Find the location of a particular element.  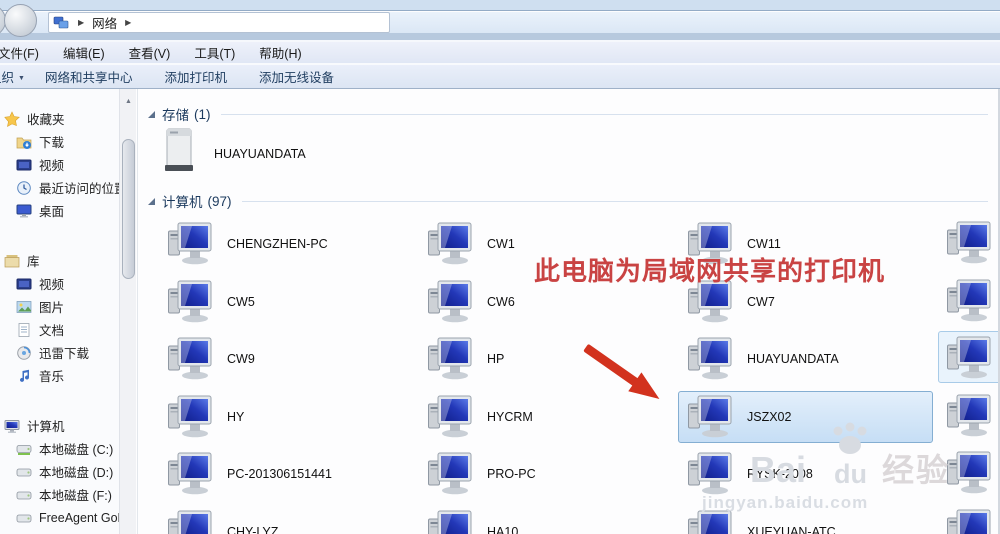

sidebar-item: 本地磁盘 (C:) is located at coordinates (59, 448).